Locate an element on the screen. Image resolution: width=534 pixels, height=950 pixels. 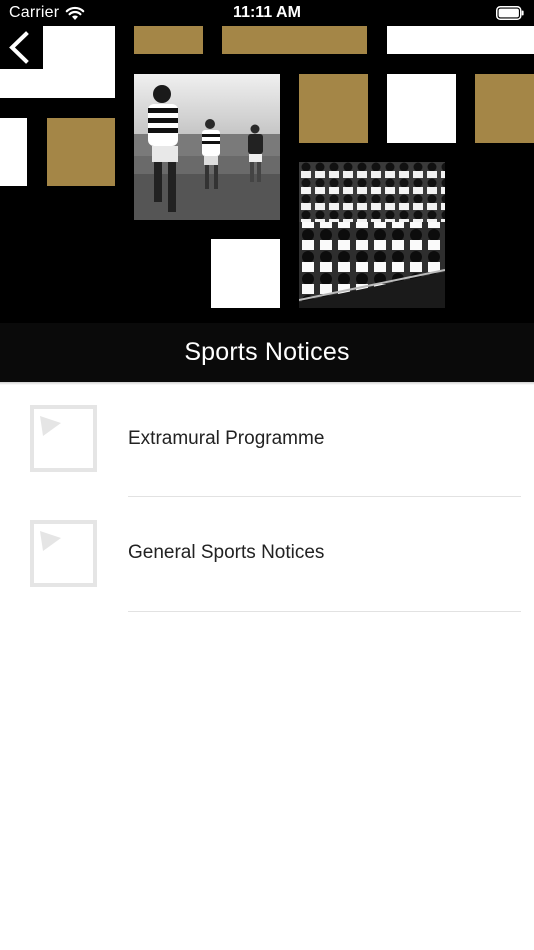
list-item-general-sports-notices: General Sports Notices is located at coordinates (267, 556).